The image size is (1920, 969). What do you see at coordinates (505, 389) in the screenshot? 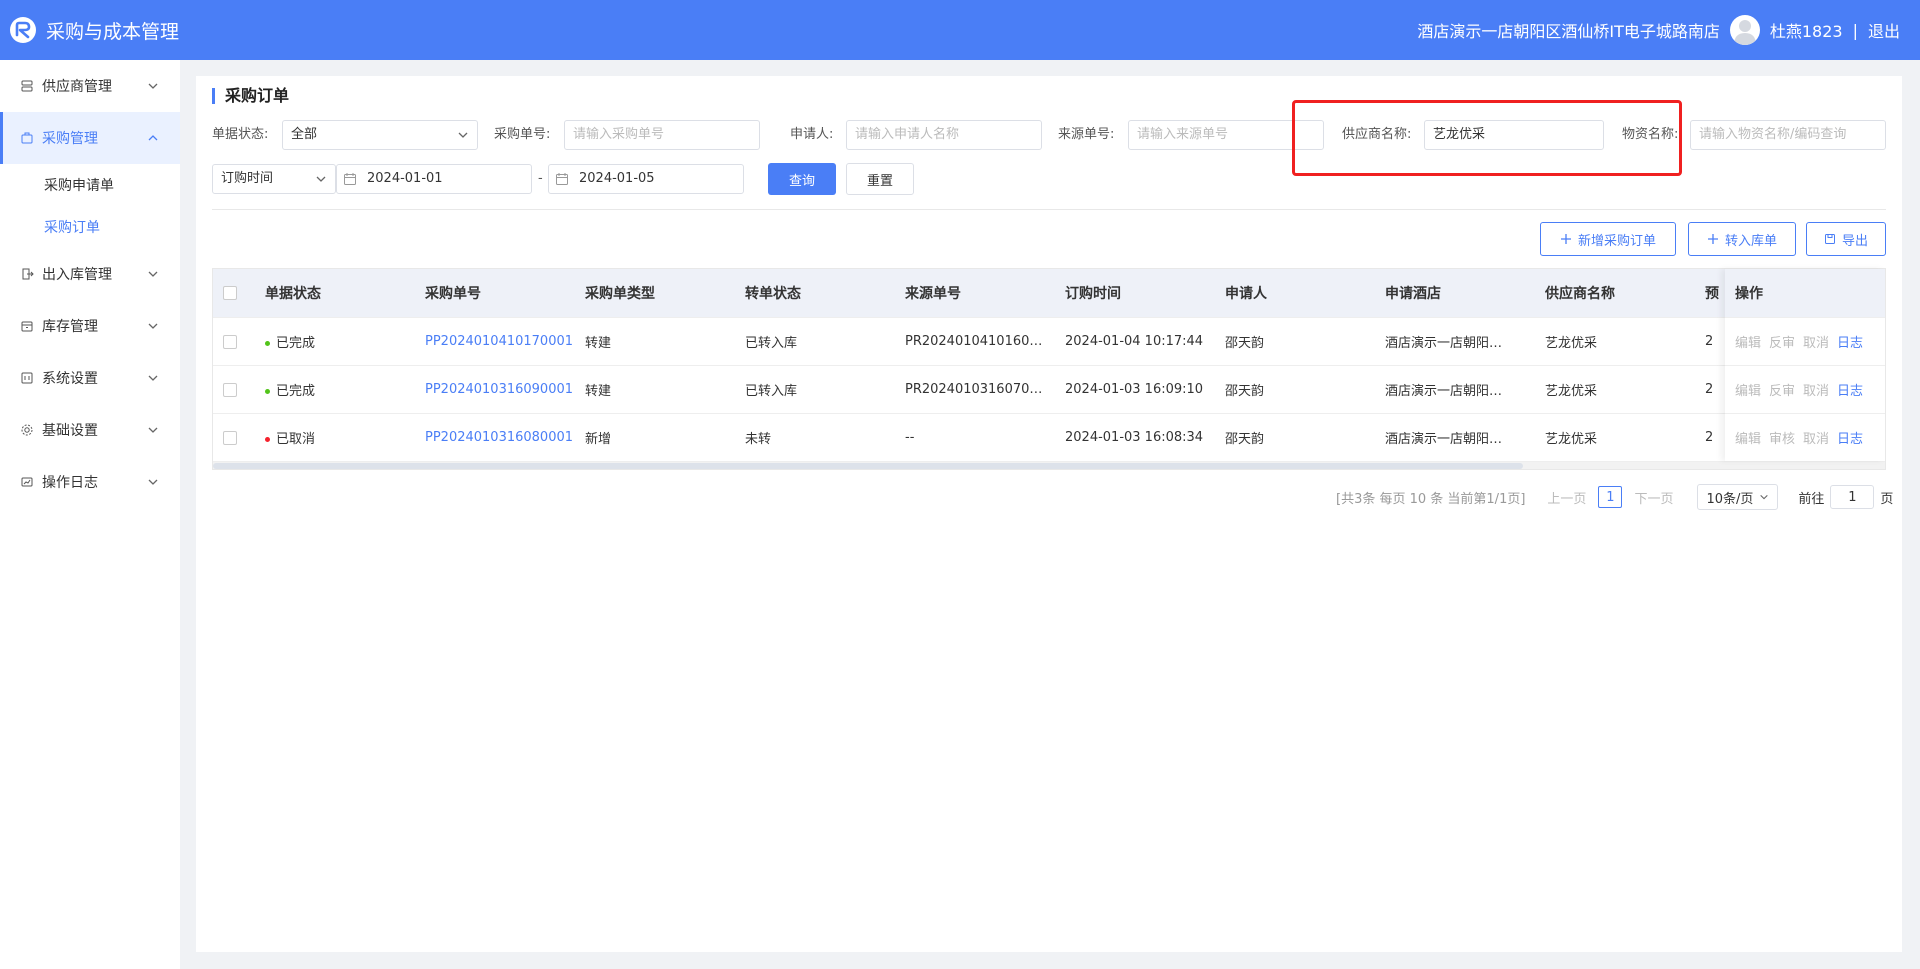
I see `po-number-link: PP2024010316090001` at bounding box center [505, 389].